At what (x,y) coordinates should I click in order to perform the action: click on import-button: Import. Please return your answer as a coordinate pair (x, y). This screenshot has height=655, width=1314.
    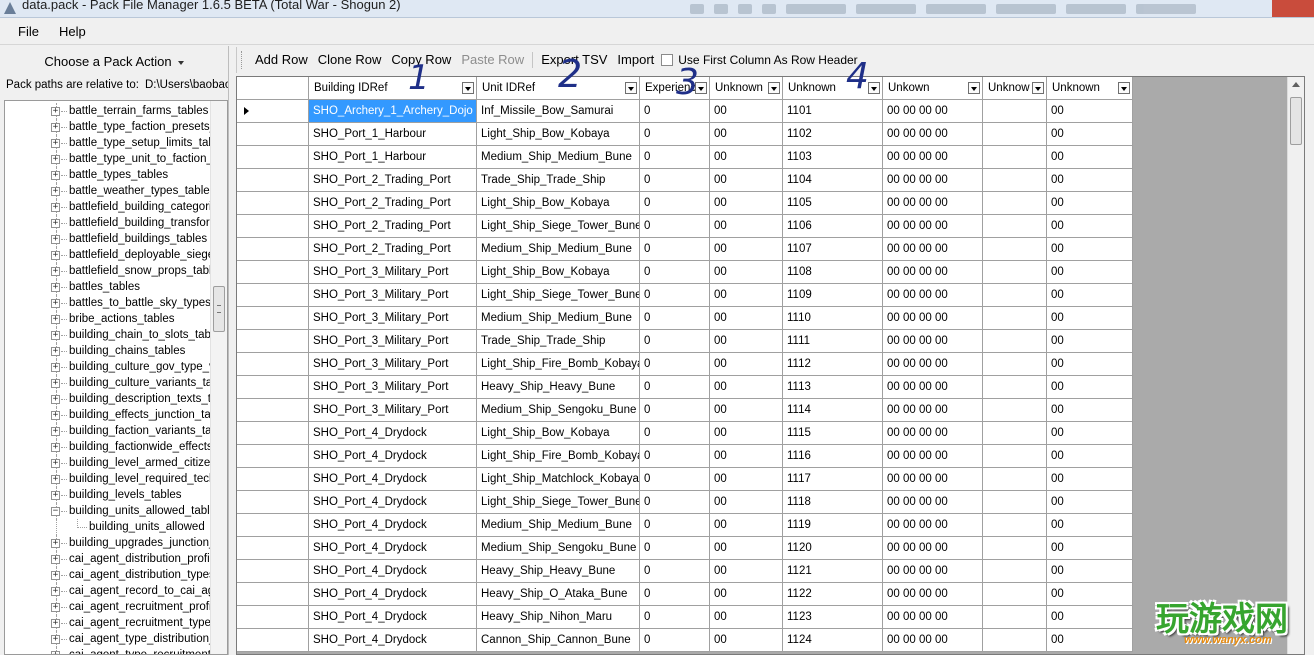
    Looking at the image, I should click on (635, 60).